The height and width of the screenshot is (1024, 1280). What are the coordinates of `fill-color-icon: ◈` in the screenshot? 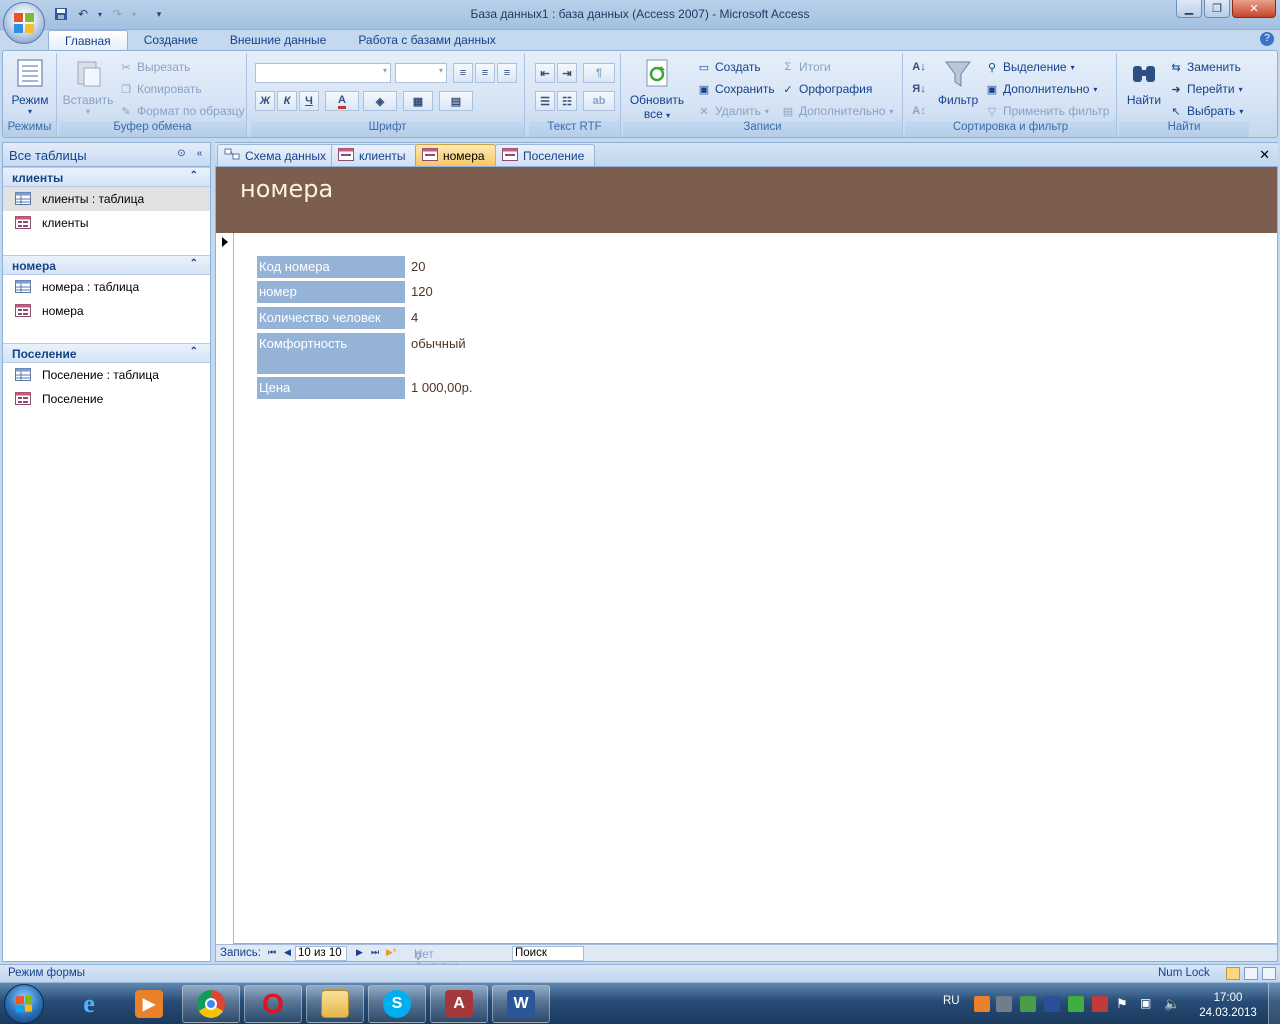 It's located at (380, 101).